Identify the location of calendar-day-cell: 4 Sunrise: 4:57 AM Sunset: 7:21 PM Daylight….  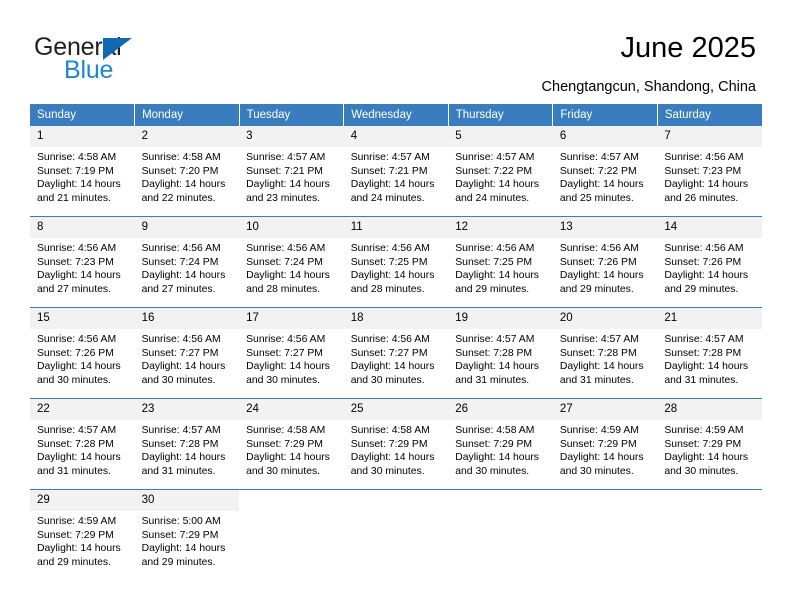
(396, 171).